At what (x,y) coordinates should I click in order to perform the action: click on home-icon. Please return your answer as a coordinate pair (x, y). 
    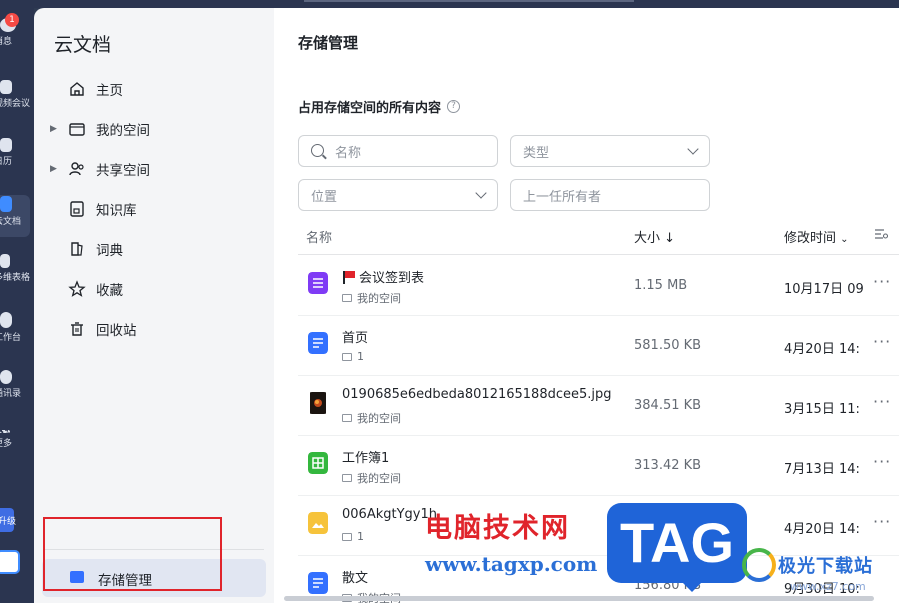
    Looking at the image, I should click on (77, 89).